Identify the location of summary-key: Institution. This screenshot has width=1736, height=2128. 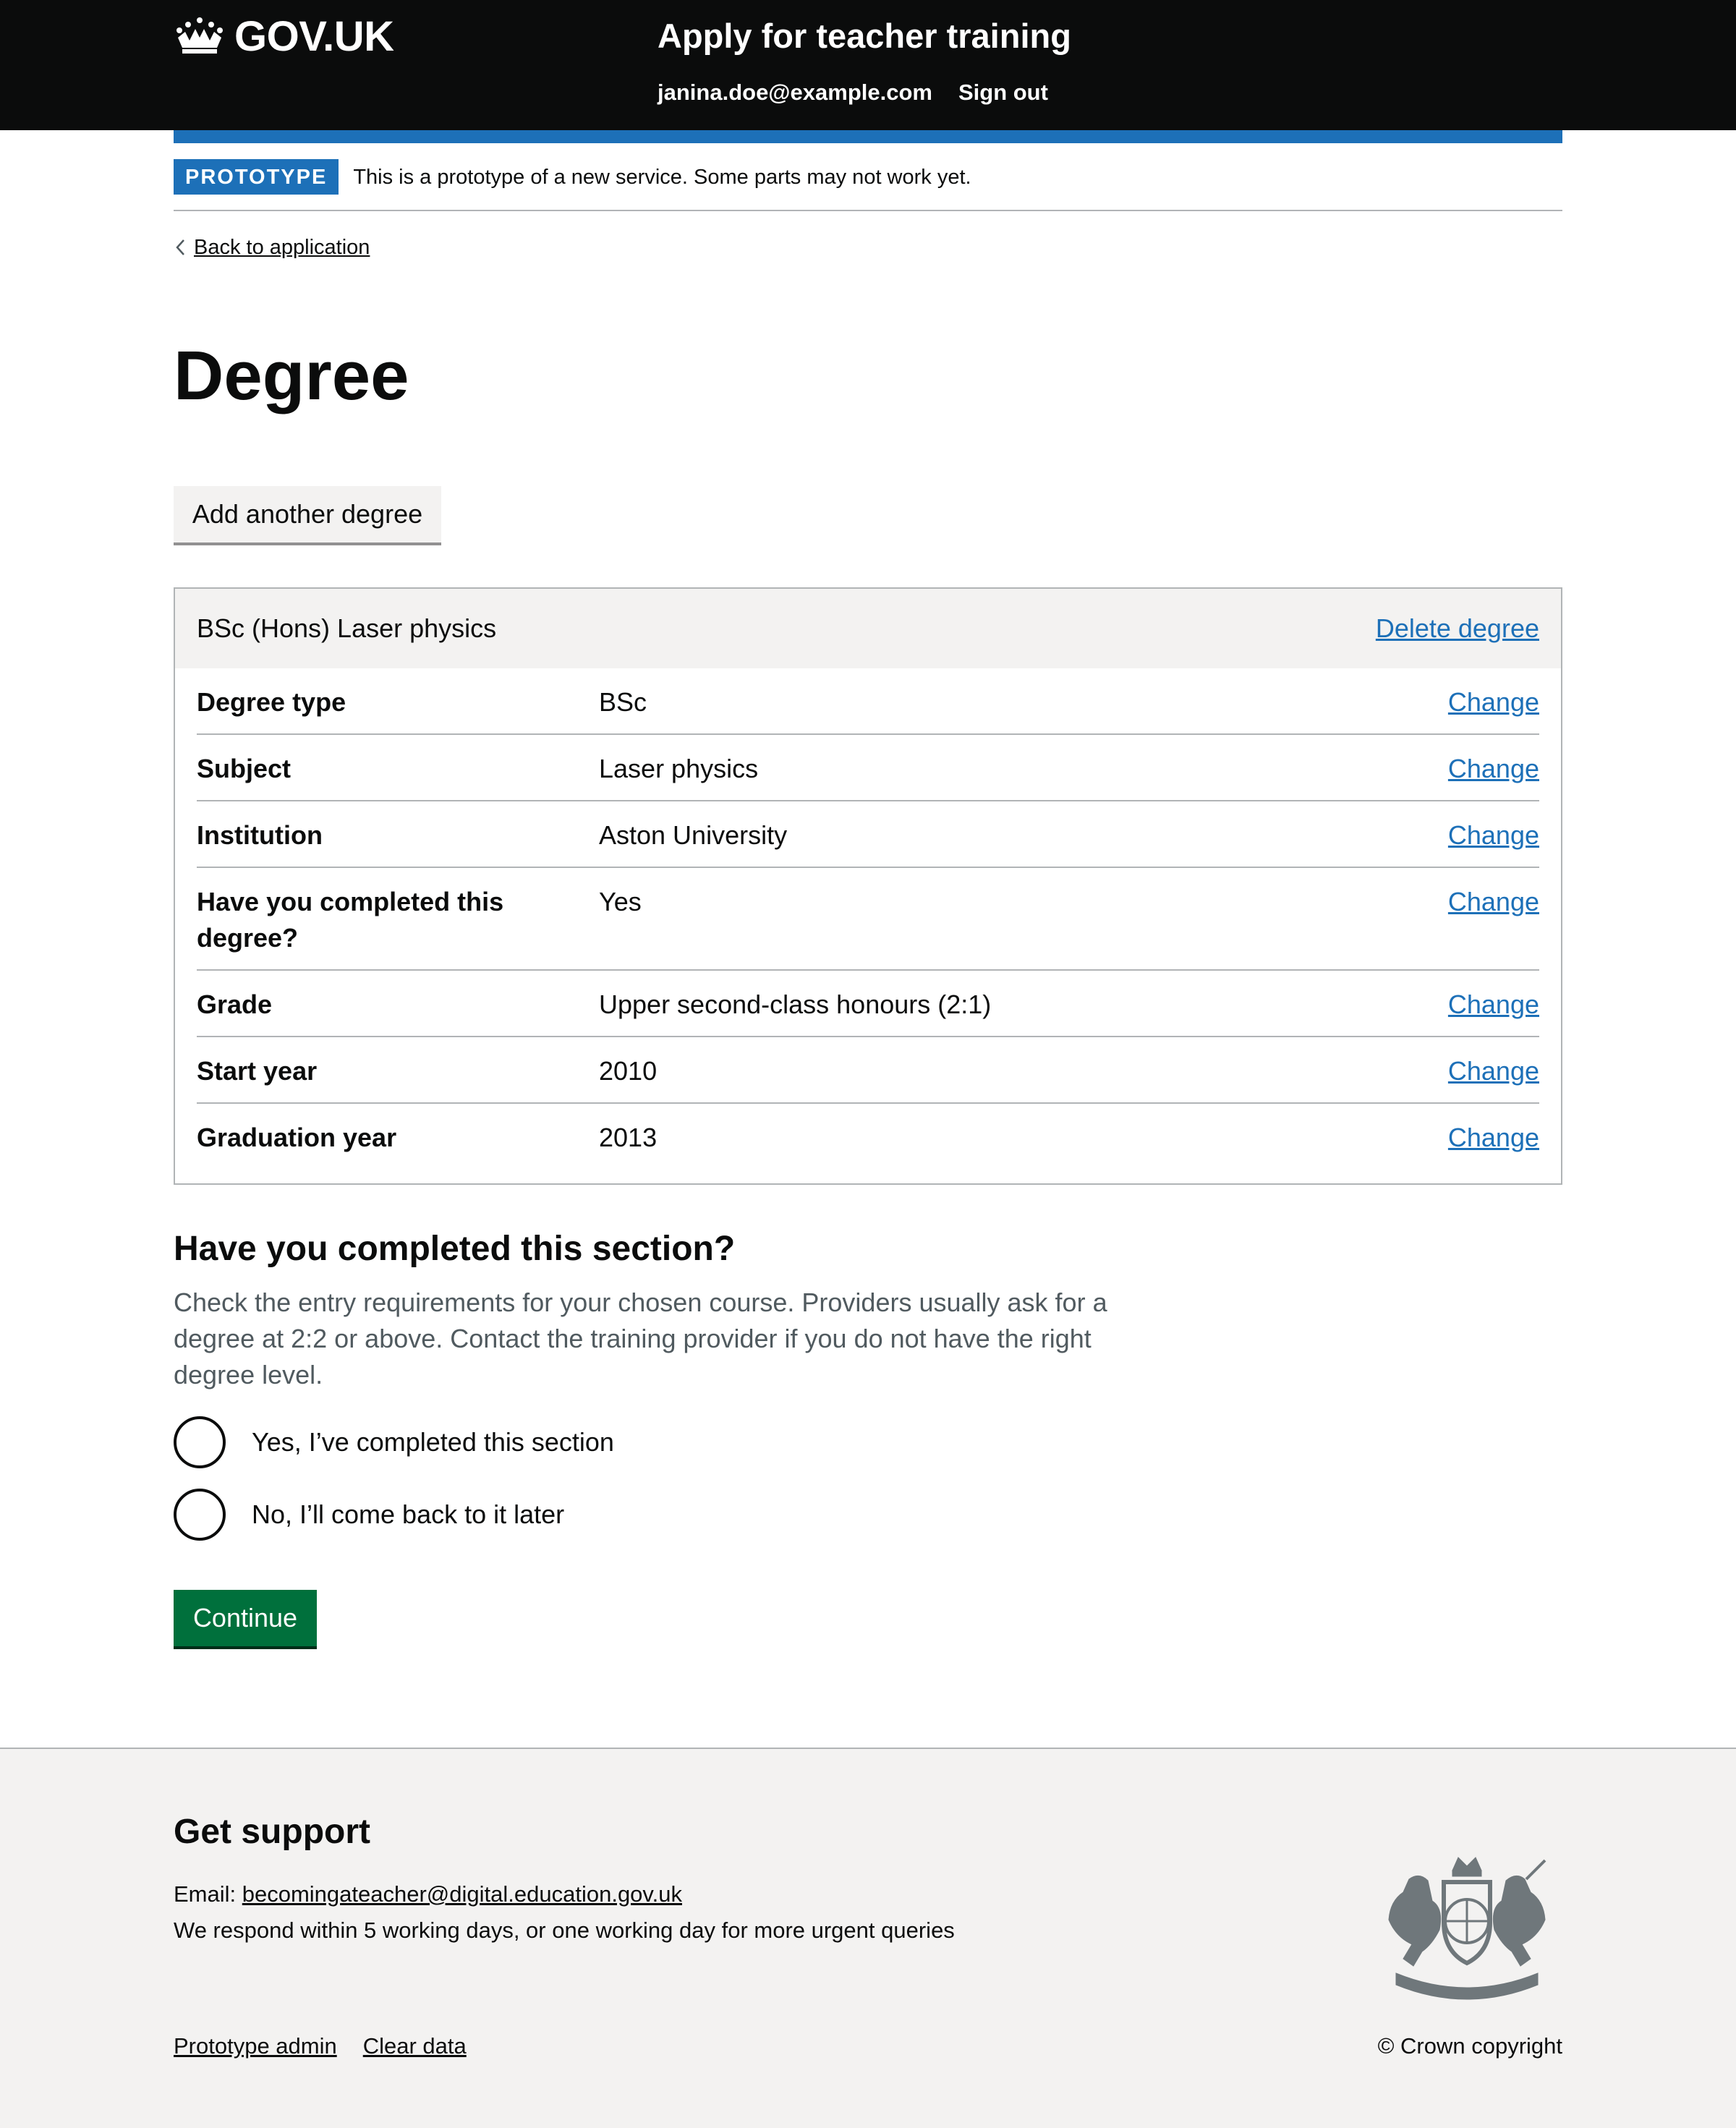
(260, 835).